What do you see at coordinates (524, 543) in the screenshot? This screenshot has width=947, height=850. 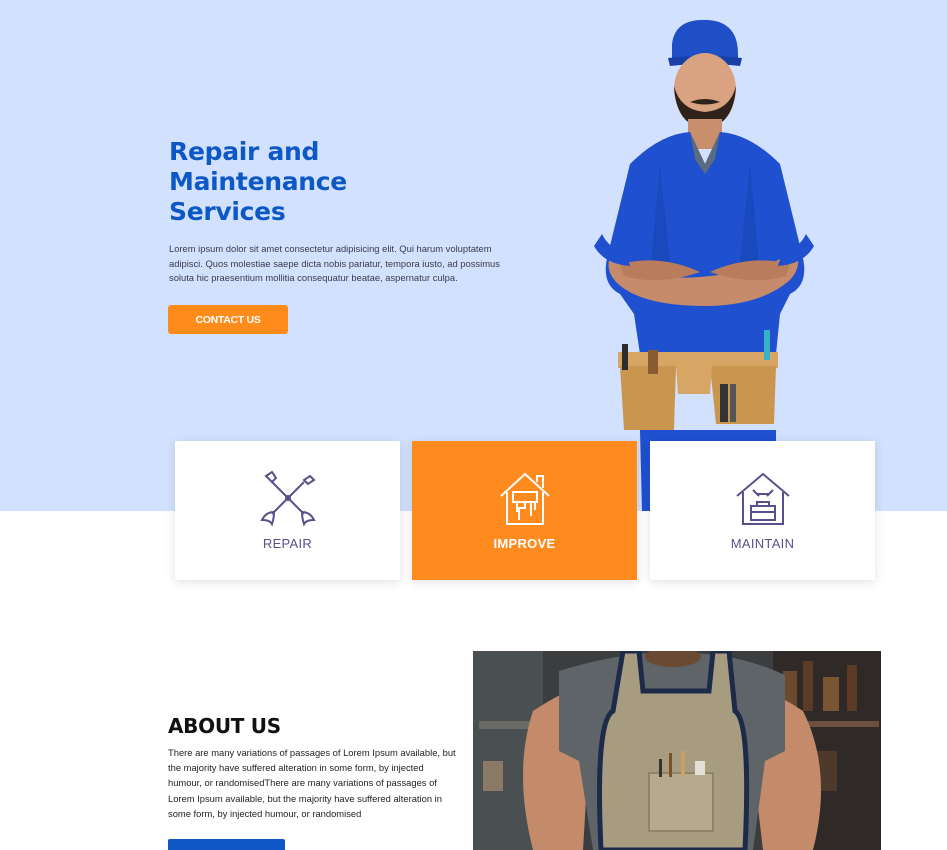 I see `service-label-improve: IMPROVE` at bounding box center [524, 543].